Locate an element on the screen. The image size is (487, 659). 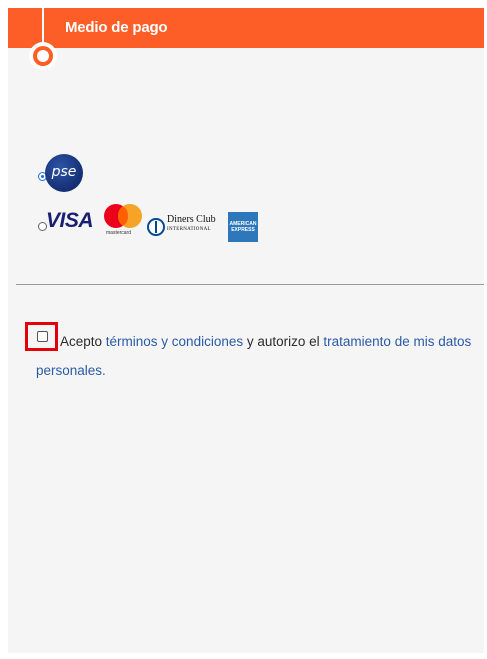
mastercard-overlap is located at coordinates (123, 216).